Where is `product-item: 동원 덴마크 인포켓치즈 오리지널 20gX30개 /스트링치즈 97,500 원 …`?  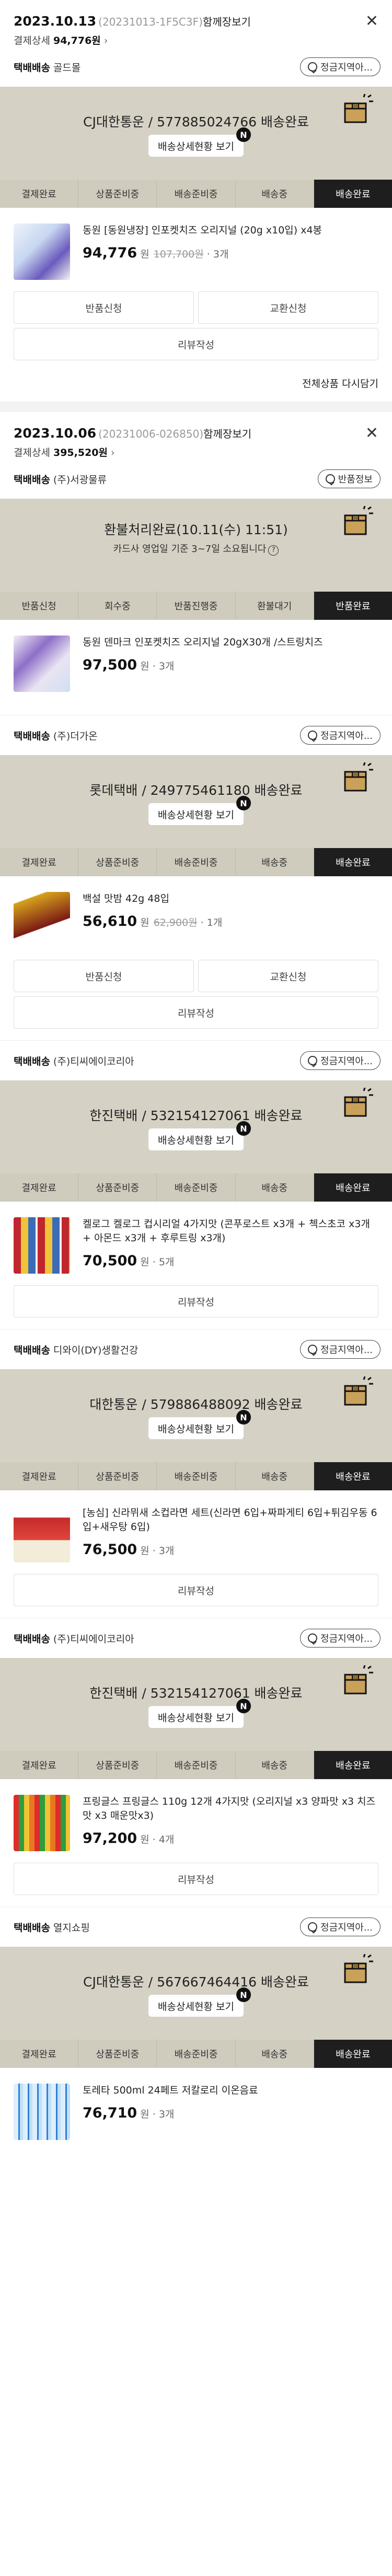 product-item: 동원 덴마크 인포켓치즈 오리지널 20gX30개 /스트링치즈 97,500 원 … is located at coordinates (196, 661).